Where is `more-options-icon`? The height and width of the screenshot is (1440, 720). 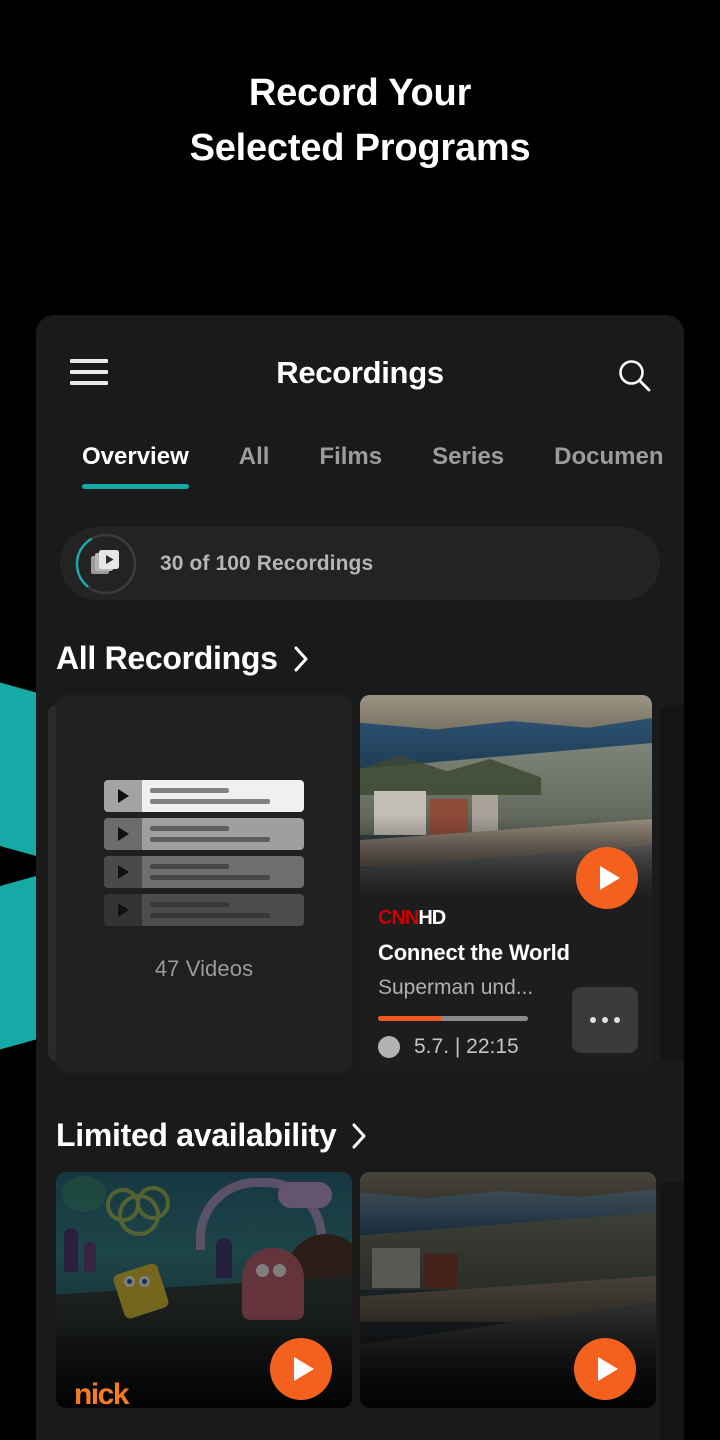
more-options-icon is located at coordinates (605, 1020).